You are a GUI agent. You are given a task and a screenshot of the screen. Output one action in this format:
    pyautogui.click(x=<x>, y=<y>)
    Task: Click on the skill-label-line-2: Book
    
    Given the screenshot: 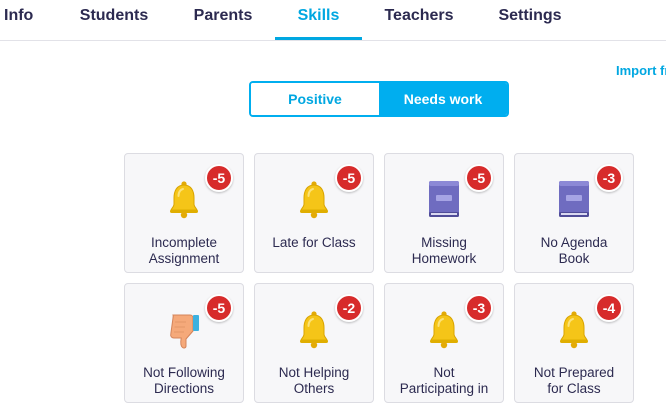 What is the action you would take?
    pyautogui.click(x=574, y=258)
    